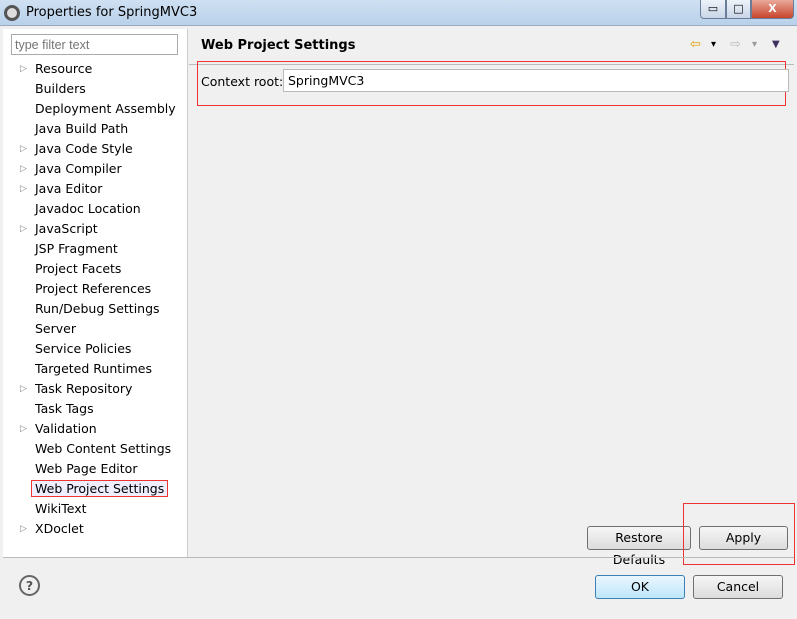  What do you see at coordinates (105, 108) in the screenshot?
I see `tree-item-label: Deployment Assembly` at bounding box center [105, 108].